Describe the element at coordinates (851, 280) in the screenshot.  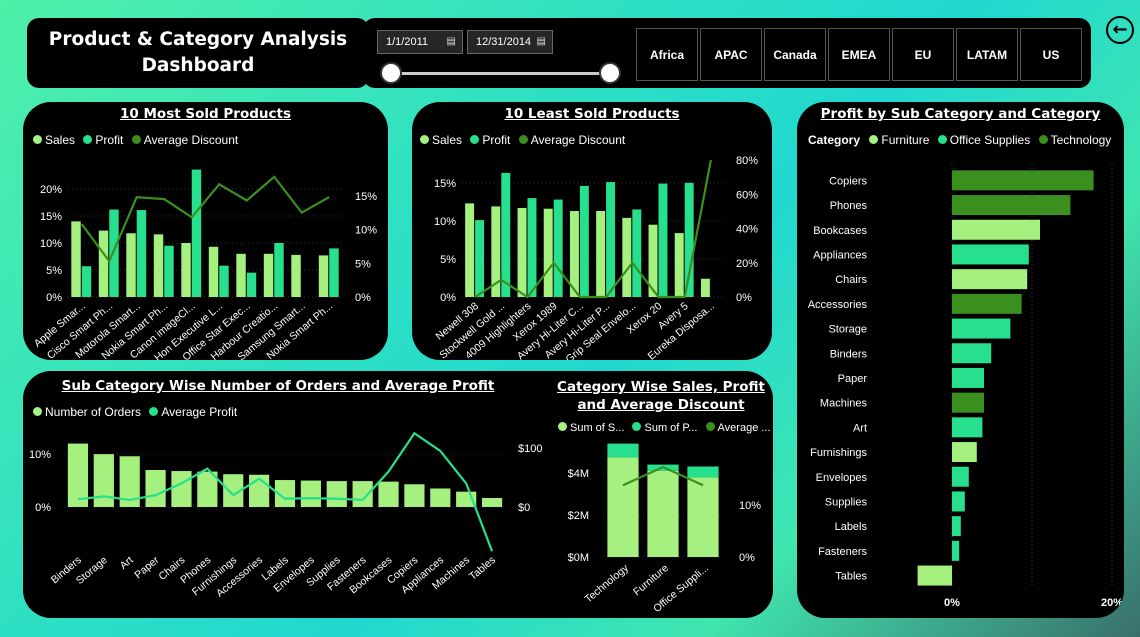
I see `category-label: Chairs` at that location.